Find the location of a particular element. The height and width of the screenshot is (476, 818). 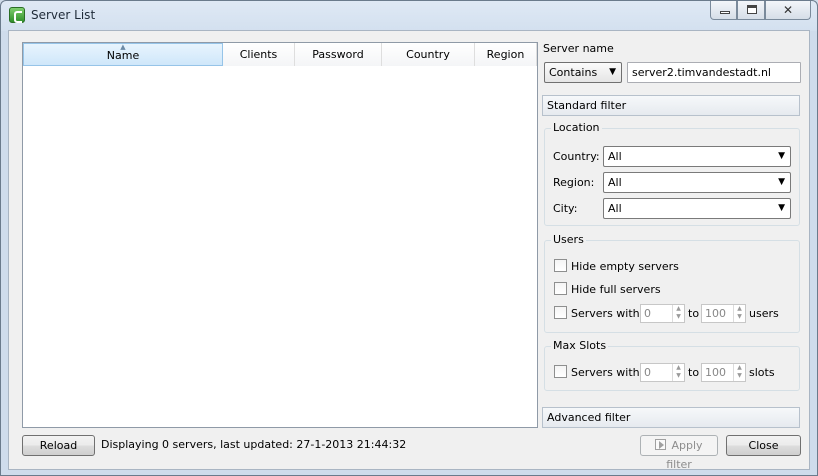

column-header-label: Password is located at coordinates (338, 54).